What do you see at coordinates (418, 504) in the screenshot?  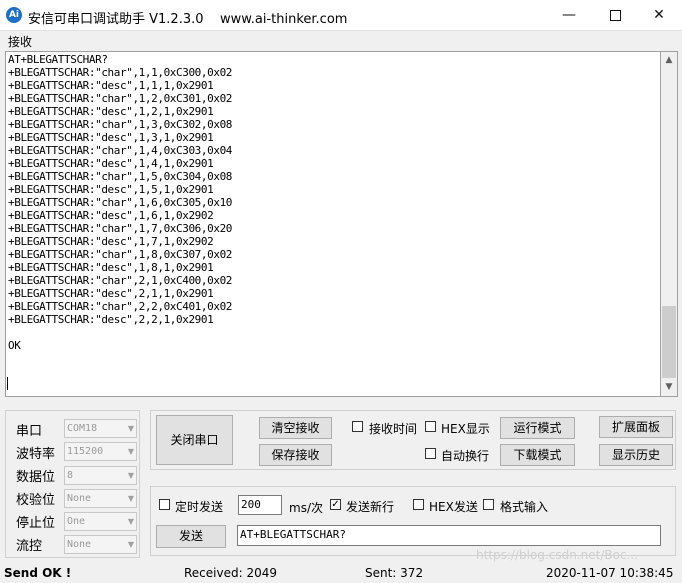 I see `hex-send-checkbox` at bounding box center [418, 504].